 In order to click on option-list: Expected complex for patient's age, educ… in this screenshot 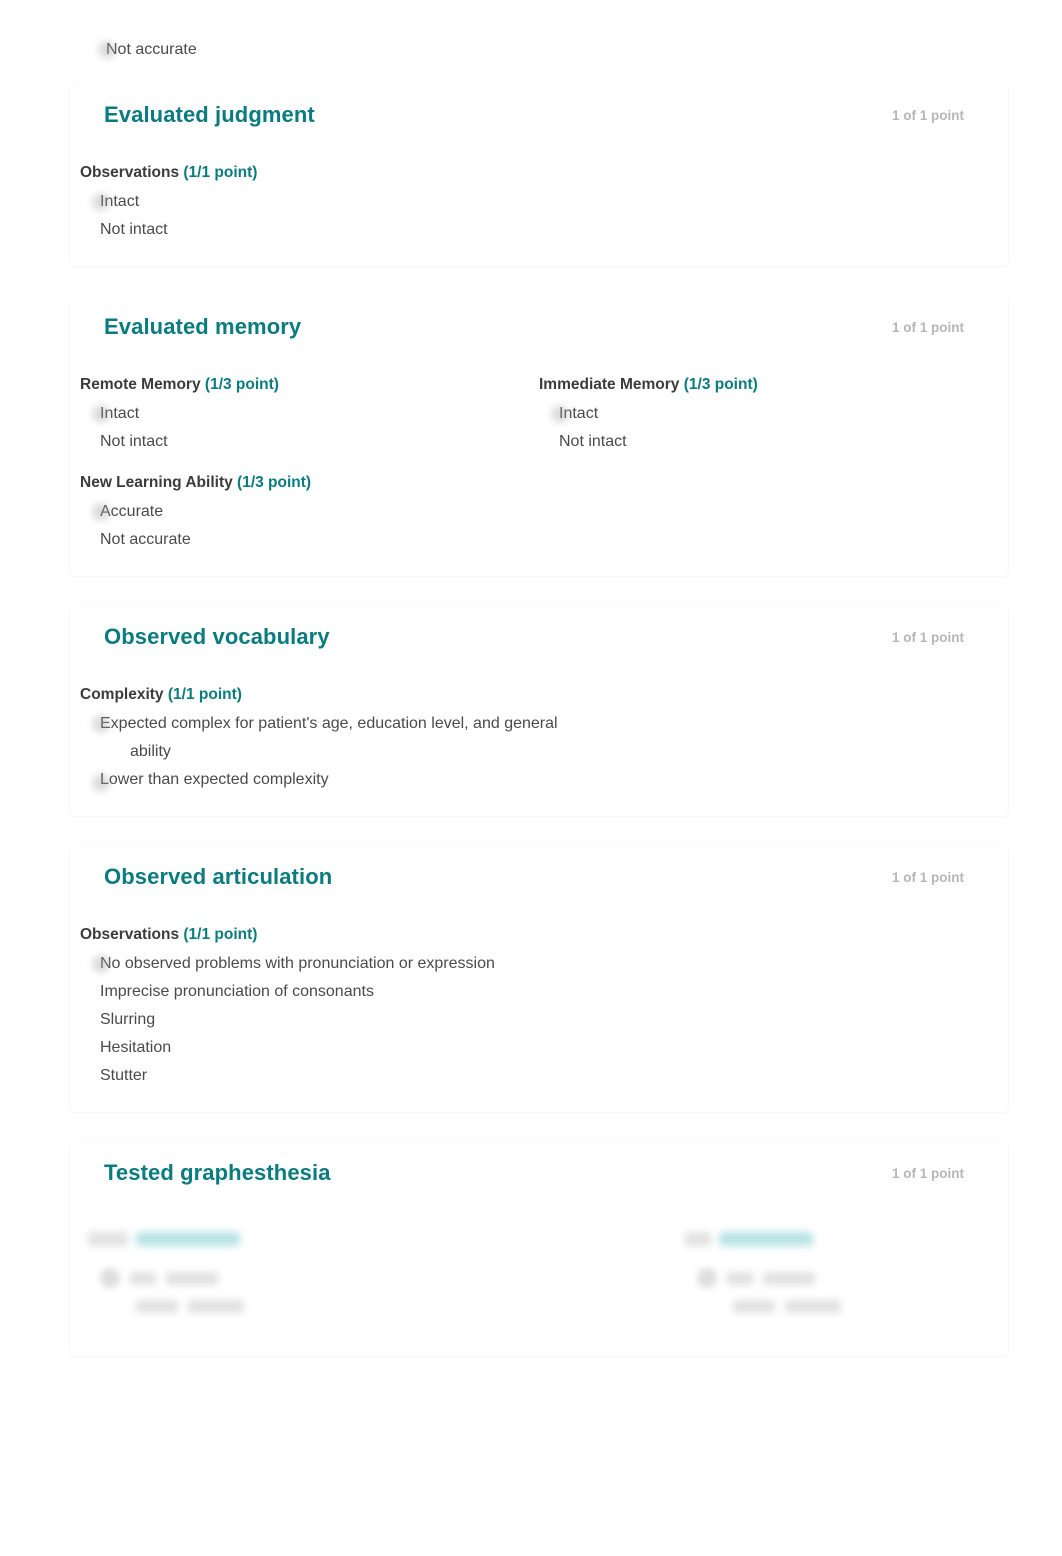, I will do `click(539, 752)`.